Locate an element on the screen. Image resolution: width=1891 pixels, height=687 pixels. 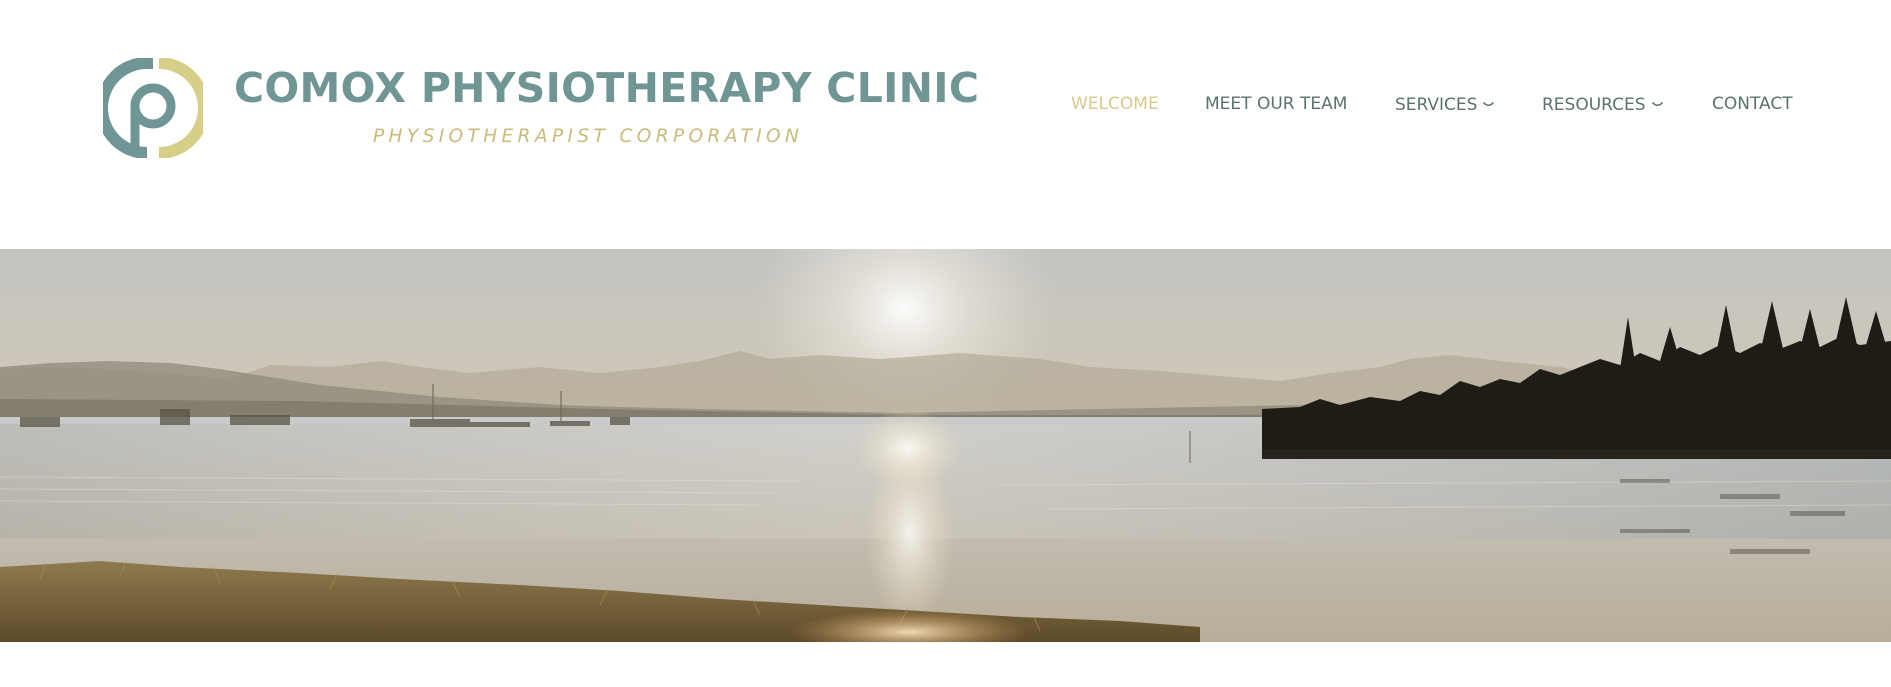
nav-item-meet-our-team: MEET OUR TEAM is located at coordinates (1276, 104).